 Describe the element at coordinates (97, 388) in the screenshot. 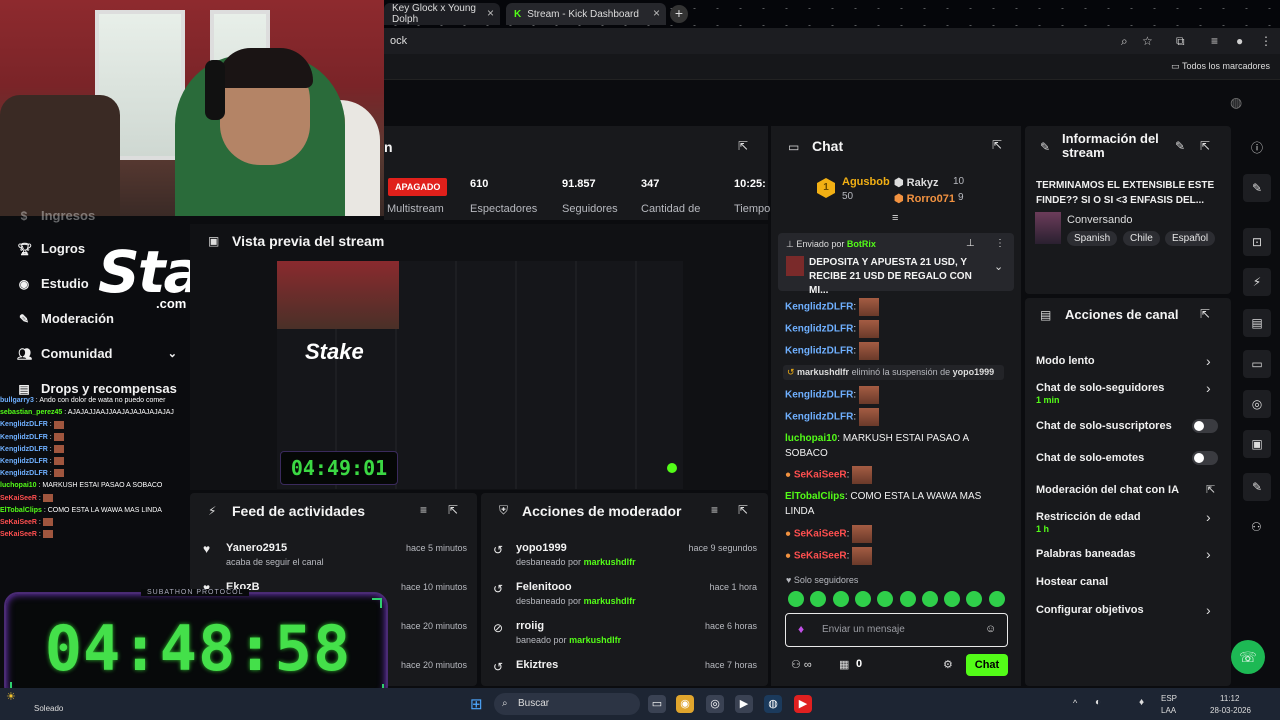

I see `sidebar-item-drops: ▤ Drops y recompensas` at that location.